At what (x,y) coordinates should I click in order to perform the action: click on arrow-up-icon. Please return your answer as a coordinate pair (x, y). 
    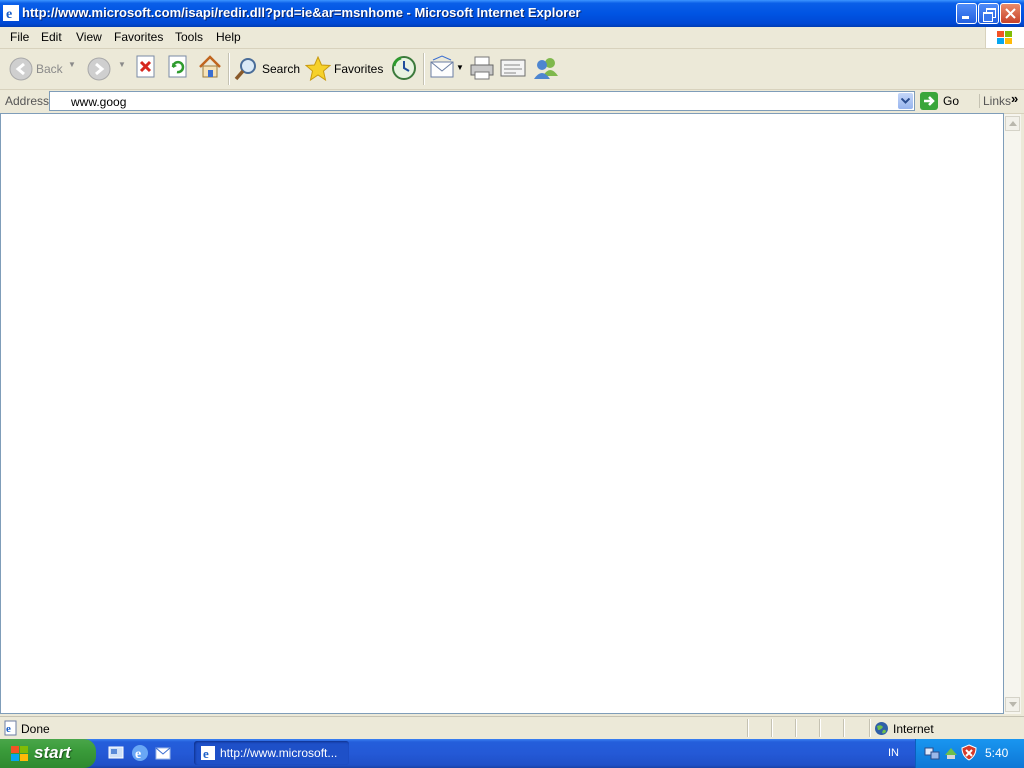
    Looking at the image, I should click on (1013, 123).